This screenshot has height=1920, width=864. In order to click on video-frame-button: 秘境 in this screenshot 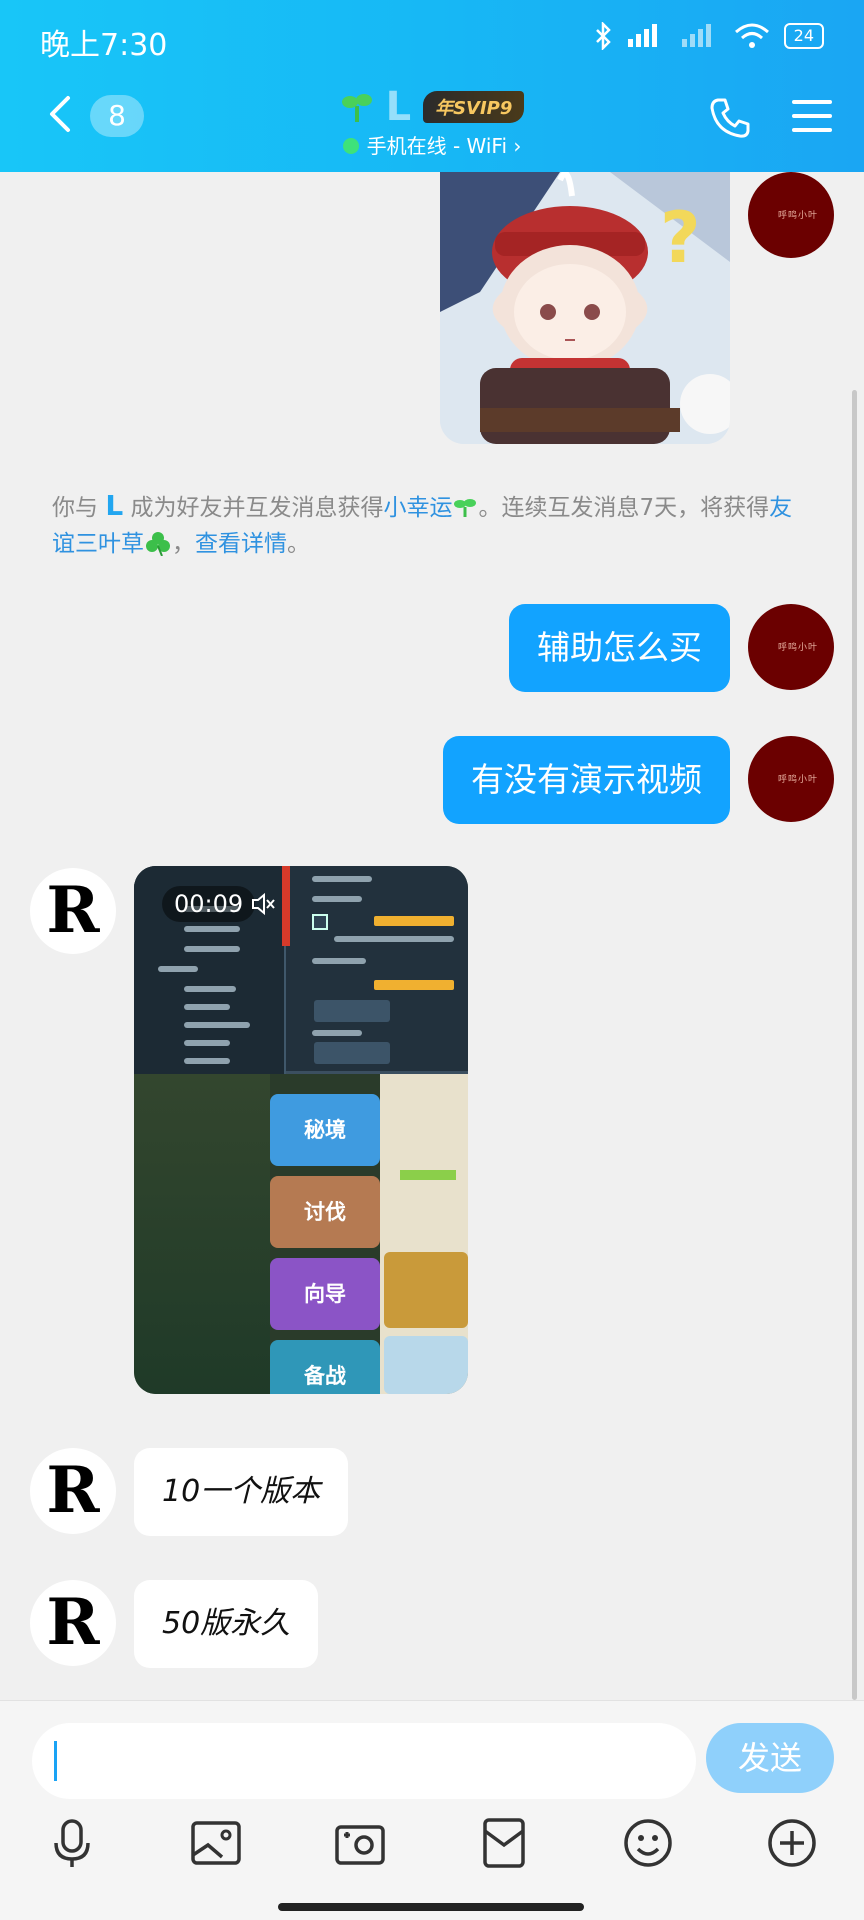, I will do `click(325, 1130)`.